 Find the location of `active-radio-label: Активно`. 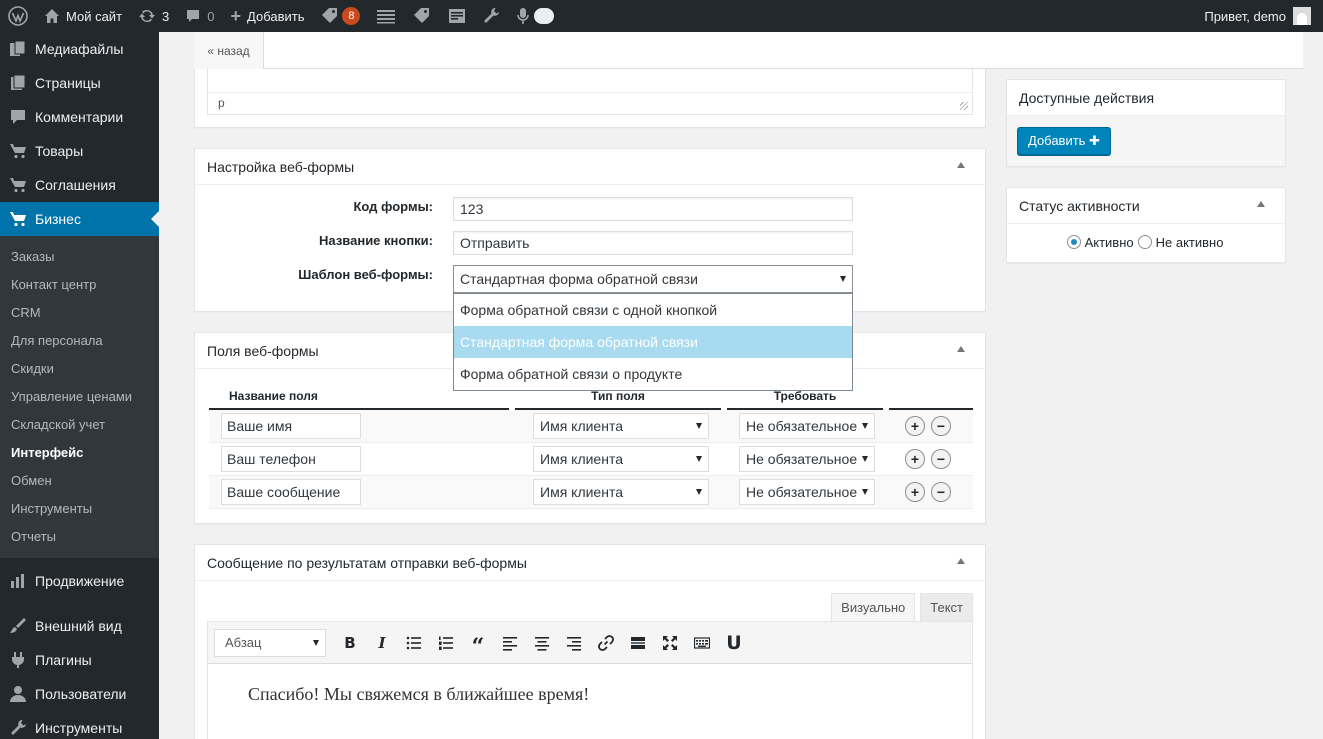

active-radio-label: Активно is located at coordinates (1109, 242).